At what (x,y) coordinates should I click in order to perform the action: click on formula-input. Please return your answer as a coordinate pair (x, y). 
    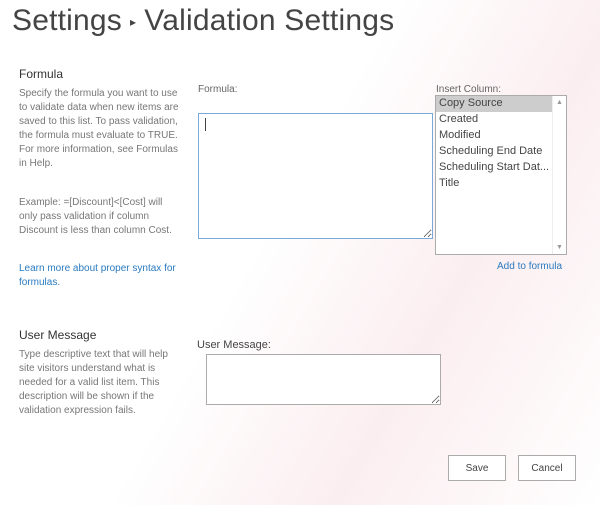
    Looking at the image, I should click on (315, 176).